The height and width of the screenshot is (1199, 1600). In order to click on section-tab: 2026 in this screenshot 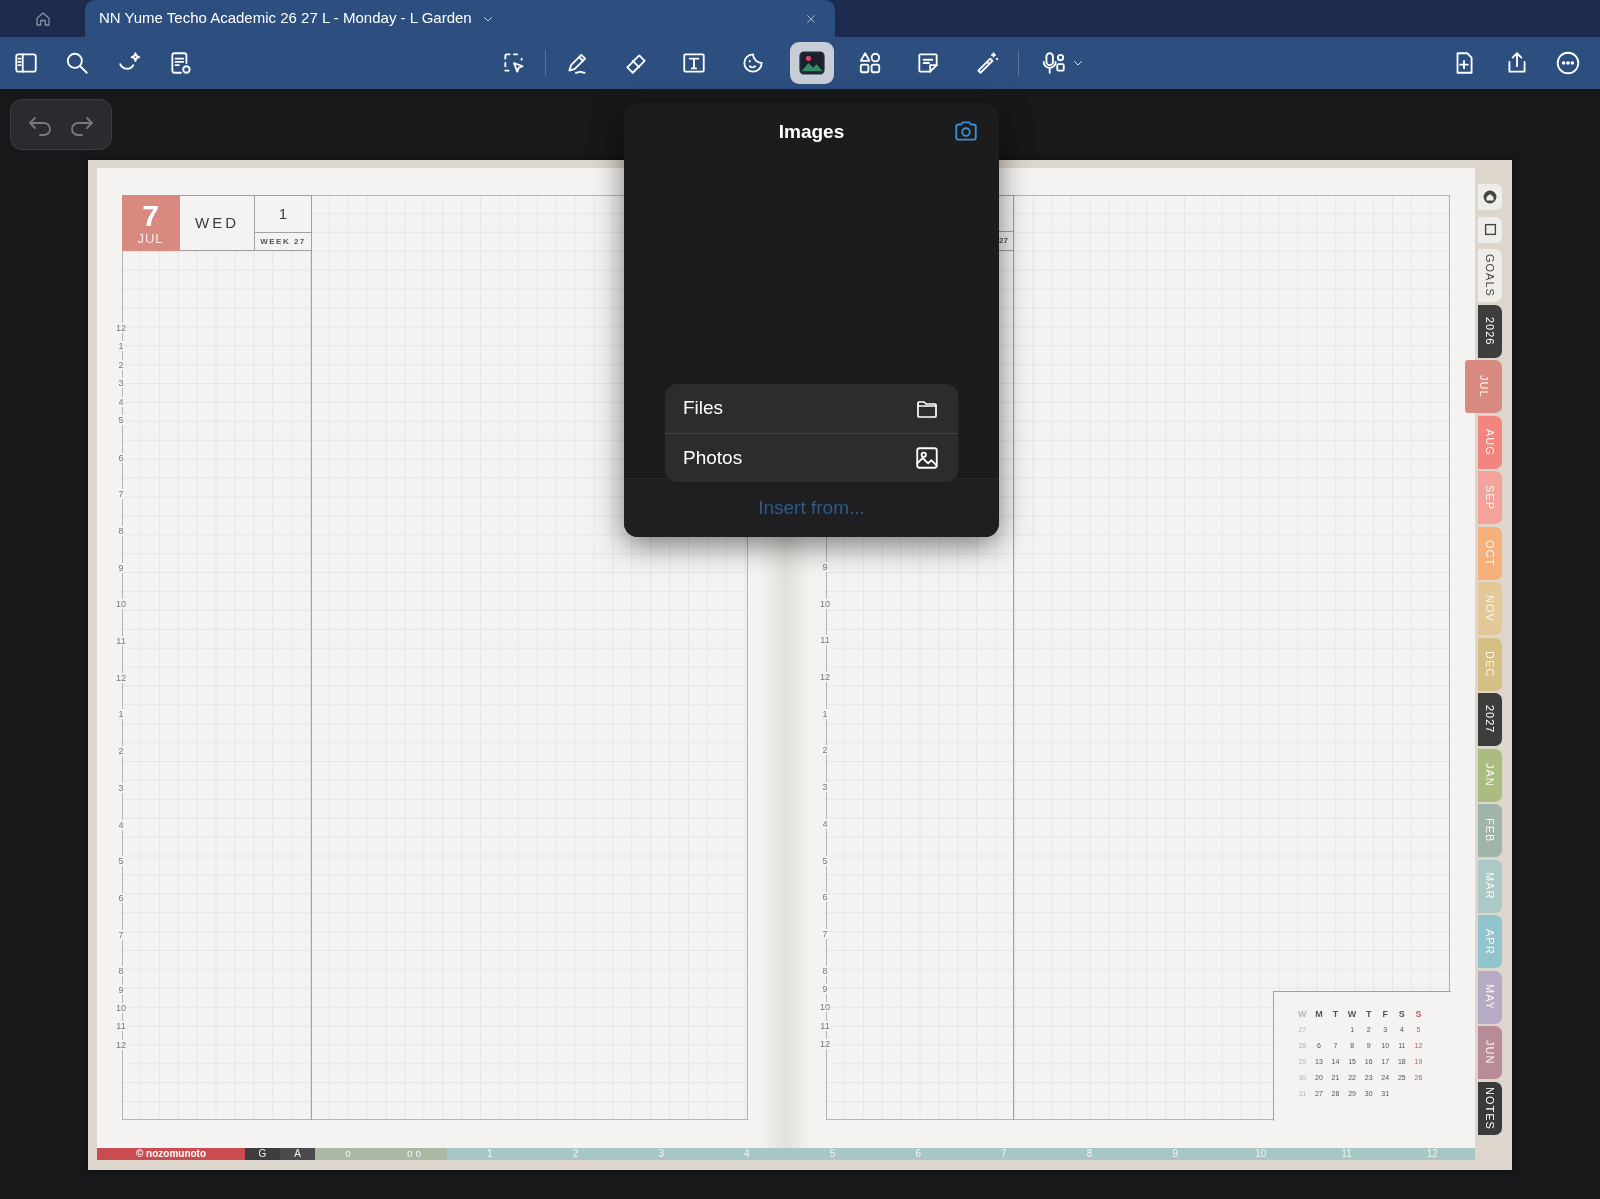, I will do `click(1490, 331)`.